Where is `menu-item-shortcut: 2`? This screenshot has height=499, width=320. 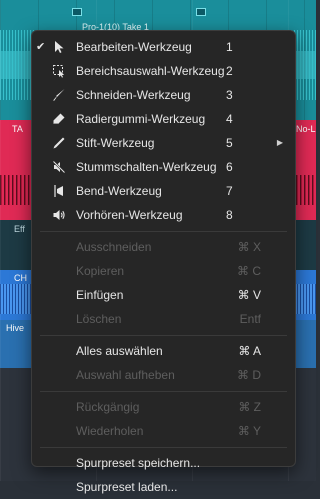 menu-item-shortcut: 2 is located at coordinates (229, 71).